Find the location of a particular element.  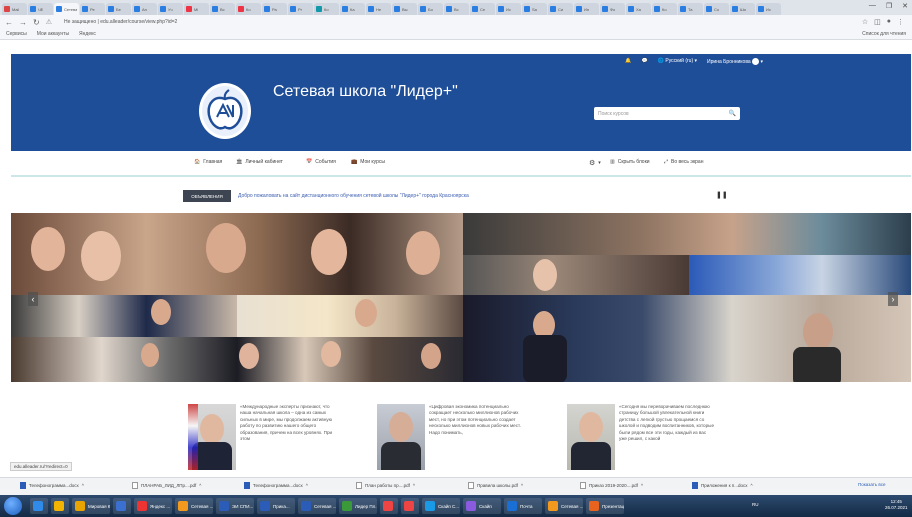

messages-icon: 💬 is located at coordinates (645, 61).